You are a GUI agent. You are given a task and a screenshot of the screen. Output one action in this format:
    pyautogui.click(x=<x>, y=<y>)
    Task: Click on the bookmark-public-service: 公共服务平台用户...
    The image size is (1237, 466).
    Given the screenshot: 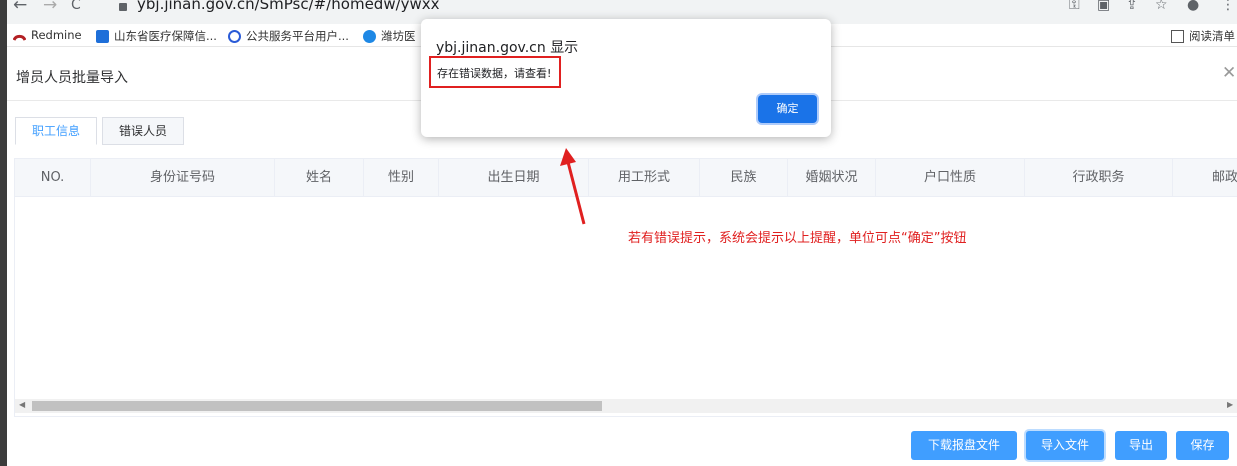 What is the action you would take?
    pyautogui.click(x=288, y=36)
    